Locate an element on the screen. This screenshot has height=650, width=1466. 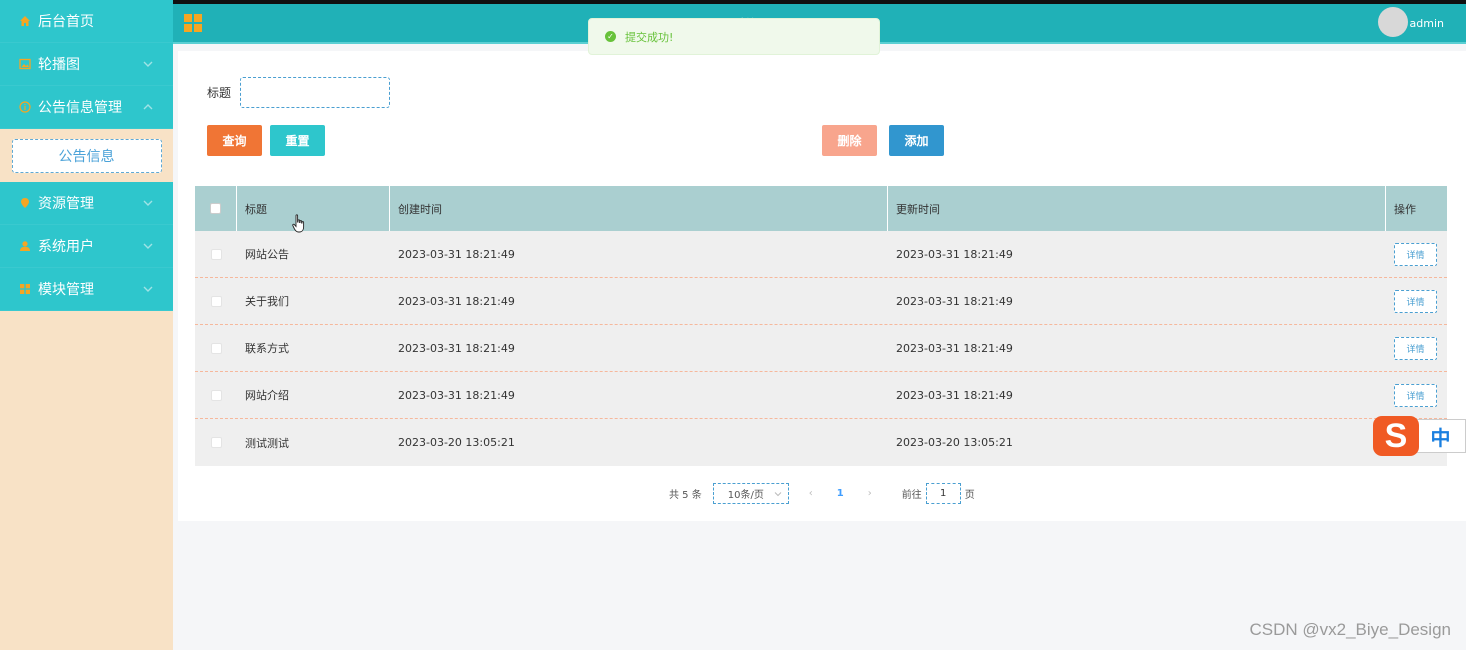
goto-label: 前往 is located at coordinates (911, 495).